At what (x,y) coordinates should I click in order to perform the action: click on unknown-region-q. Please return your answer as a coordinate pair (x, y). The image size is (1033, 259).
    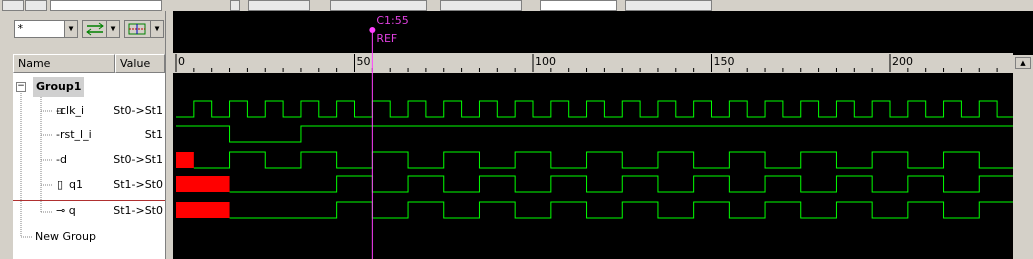
    Looking at the image, I should click on (203, 210).